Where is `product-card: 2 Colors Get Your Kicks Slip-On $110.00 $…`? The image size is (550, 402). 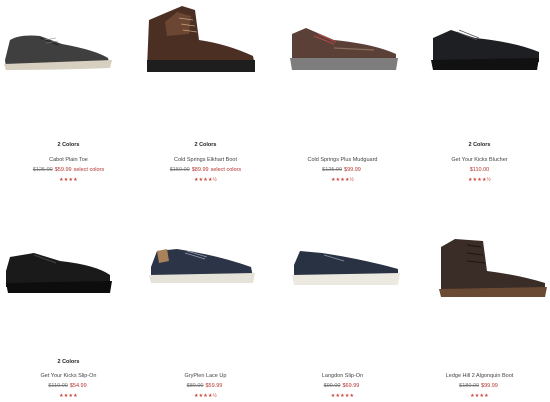
product-card: 2 Colors Get Your Kicks Slip-On $110.00 $… is located at coordinates (68, 301).